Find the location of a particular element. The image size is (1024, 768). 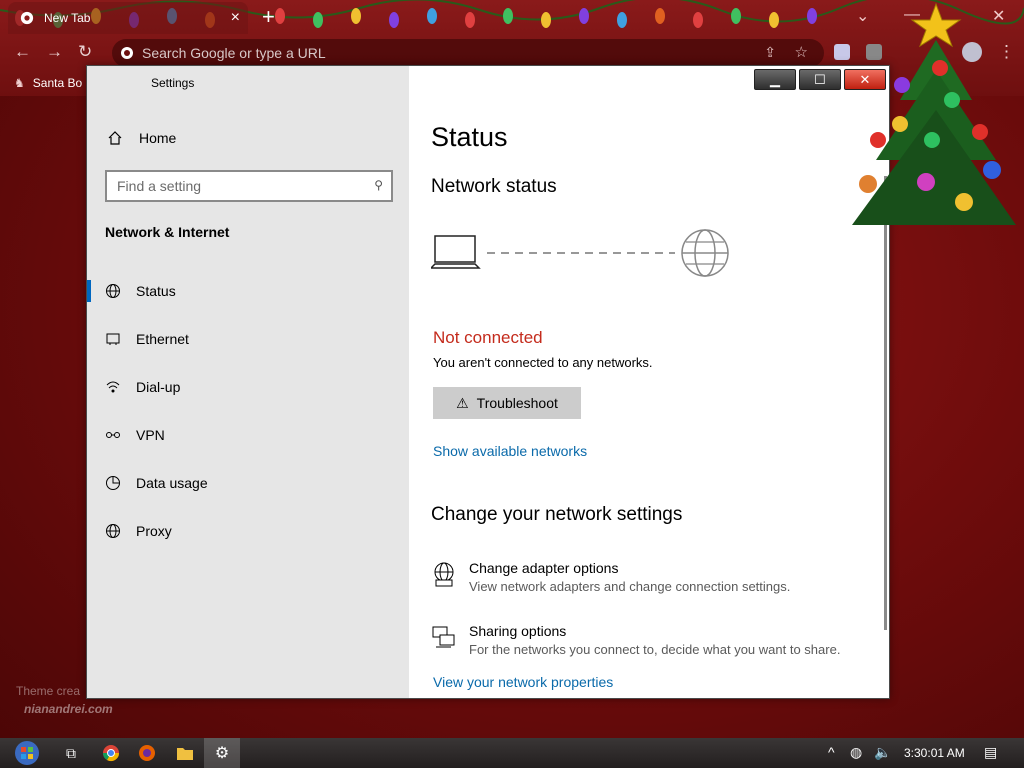

taskbar-chrome is located at coordinates (111, 753).